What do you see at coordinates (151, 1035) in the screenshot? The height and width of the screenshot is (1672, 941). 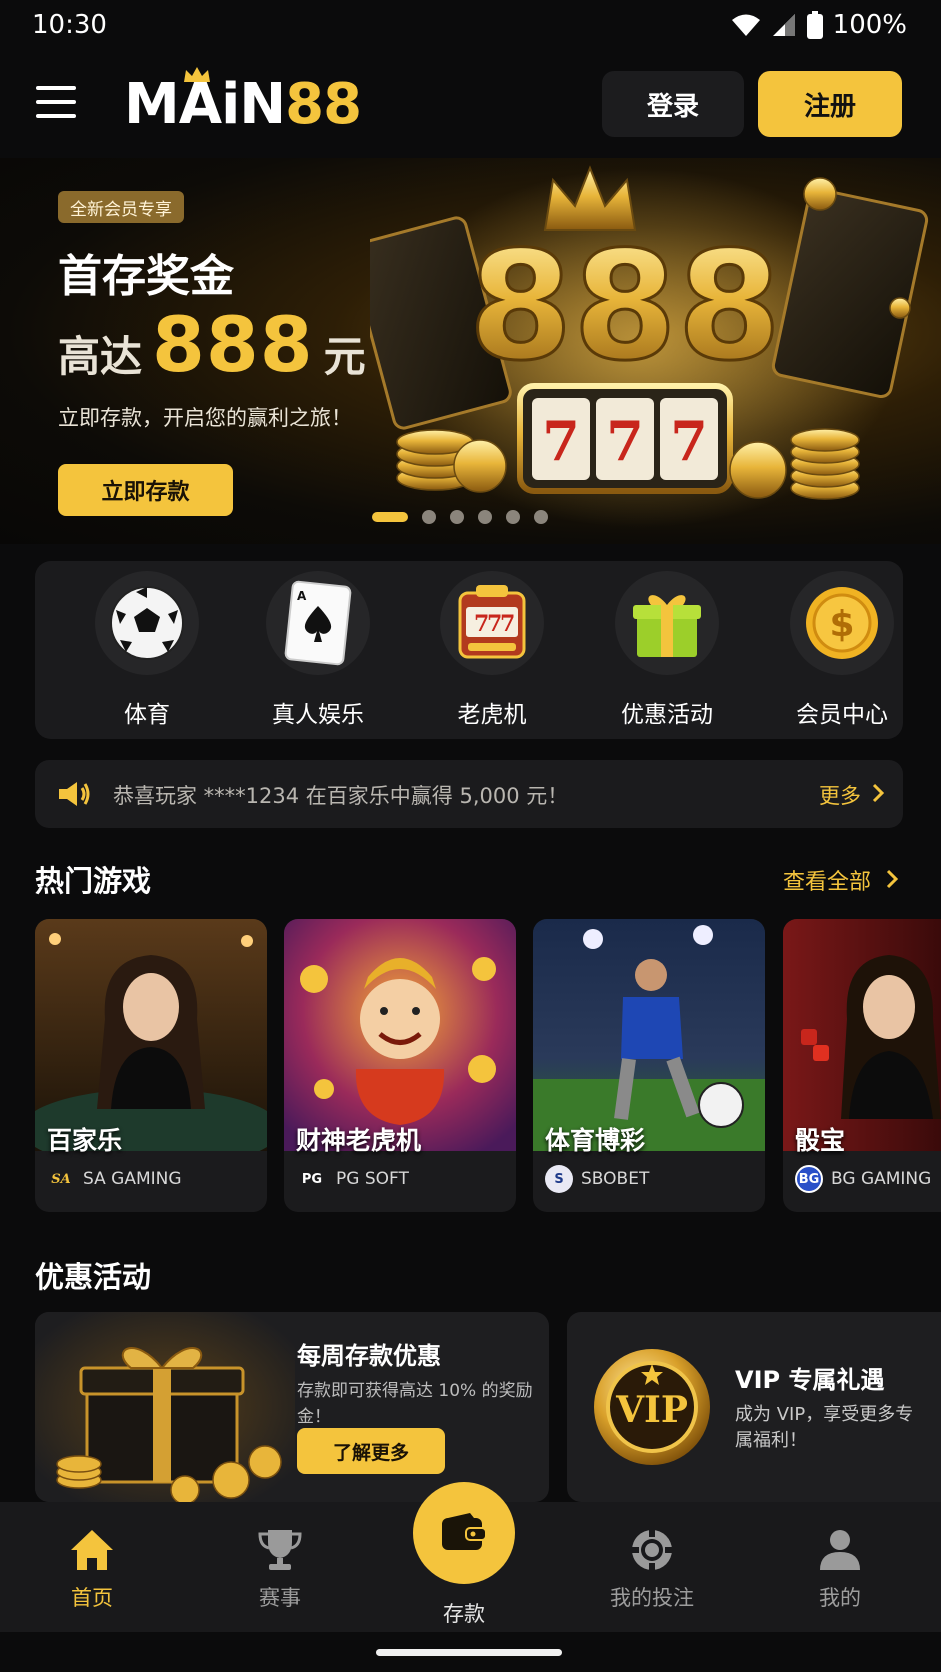 I see `baccarat-dealer-image` at bounding box center [151, 1035].